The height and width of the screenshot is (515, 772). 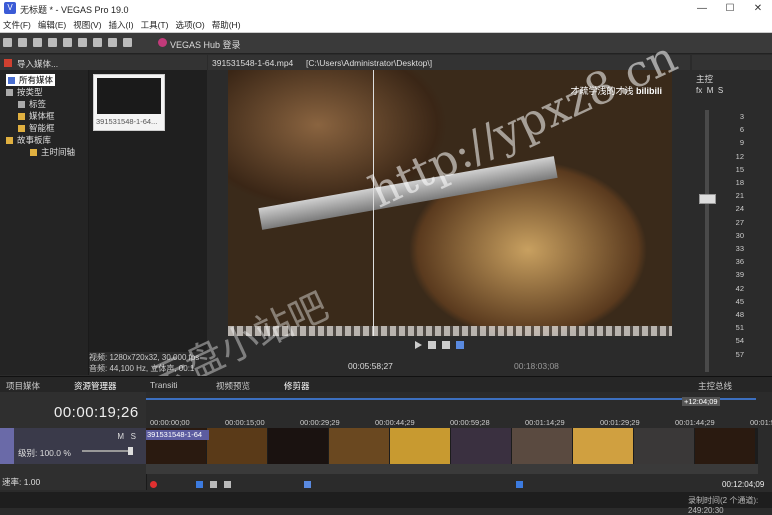 I want to click on tab-explorer: 资源管理器, so click(x=95, y=386).